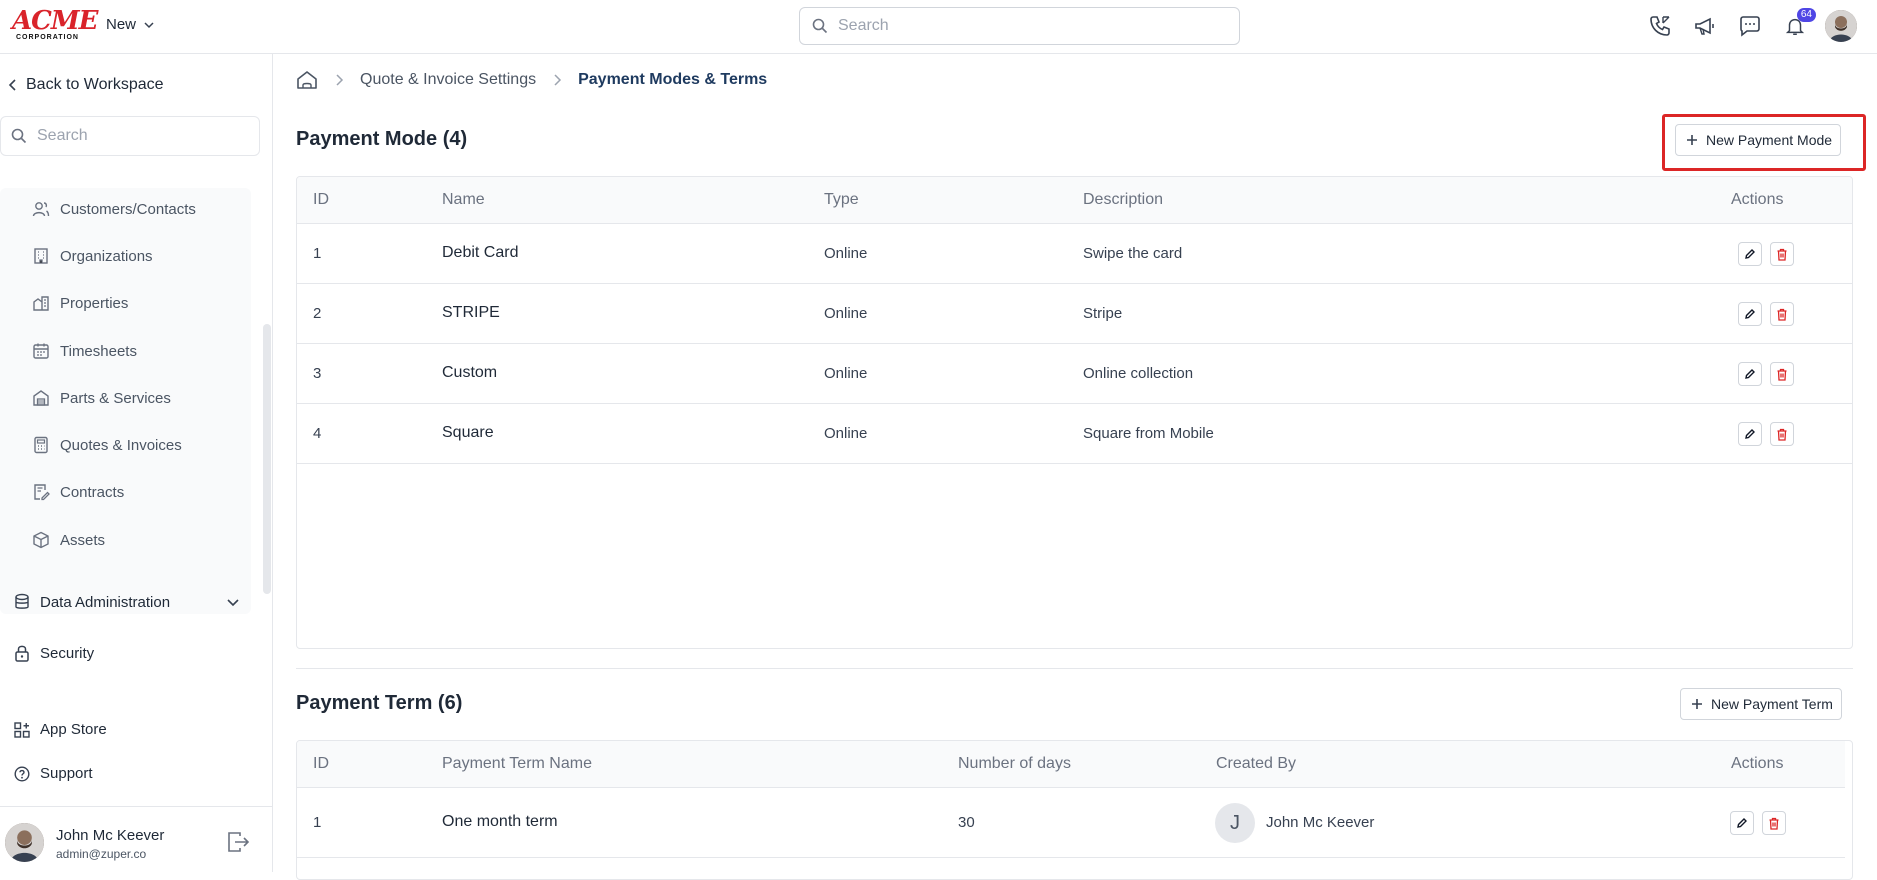 The height and width of the screenshot is (880, 1877). What do you see at coordinates (41, 209) in the screenshot?
I see `users-icon` at bounding box center [41, 209].